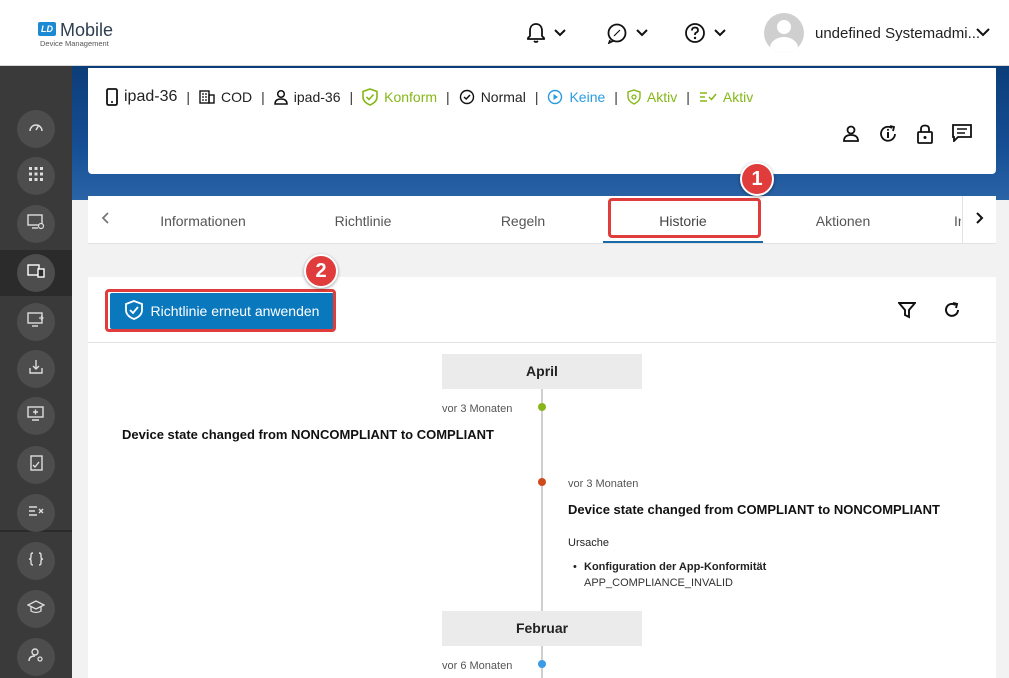 The image size is (1009, 678). What do you see at coordinates (237, 97) in the screenshot?
I see `device-ownership: COD` at bounding box center [237, 97].